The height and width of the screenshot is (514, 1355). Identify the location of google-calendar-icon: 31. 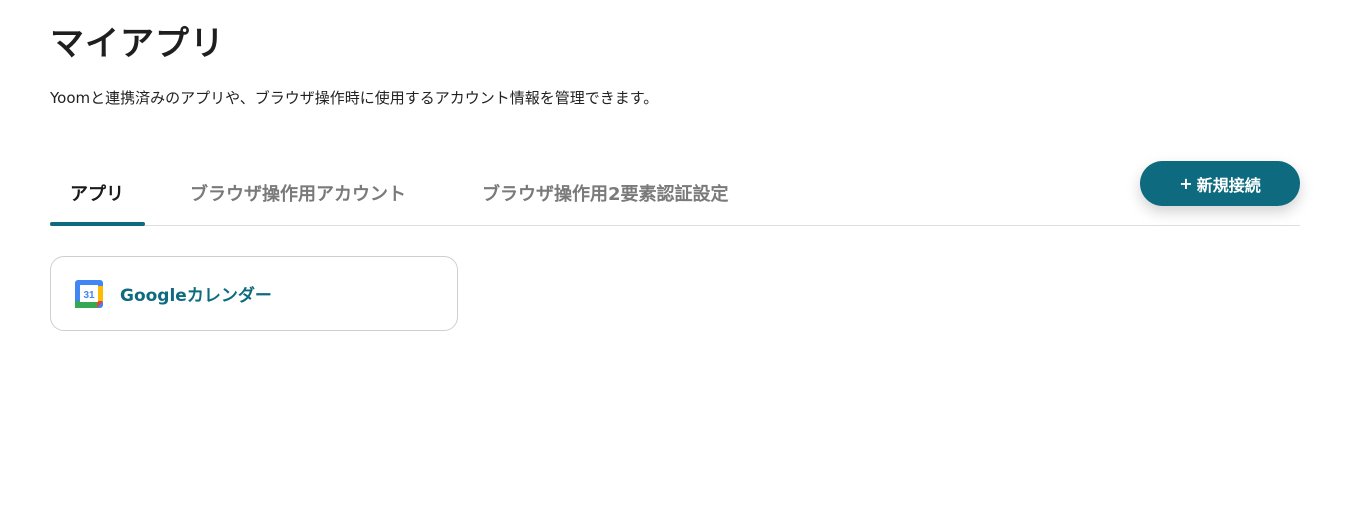
(89, 293).